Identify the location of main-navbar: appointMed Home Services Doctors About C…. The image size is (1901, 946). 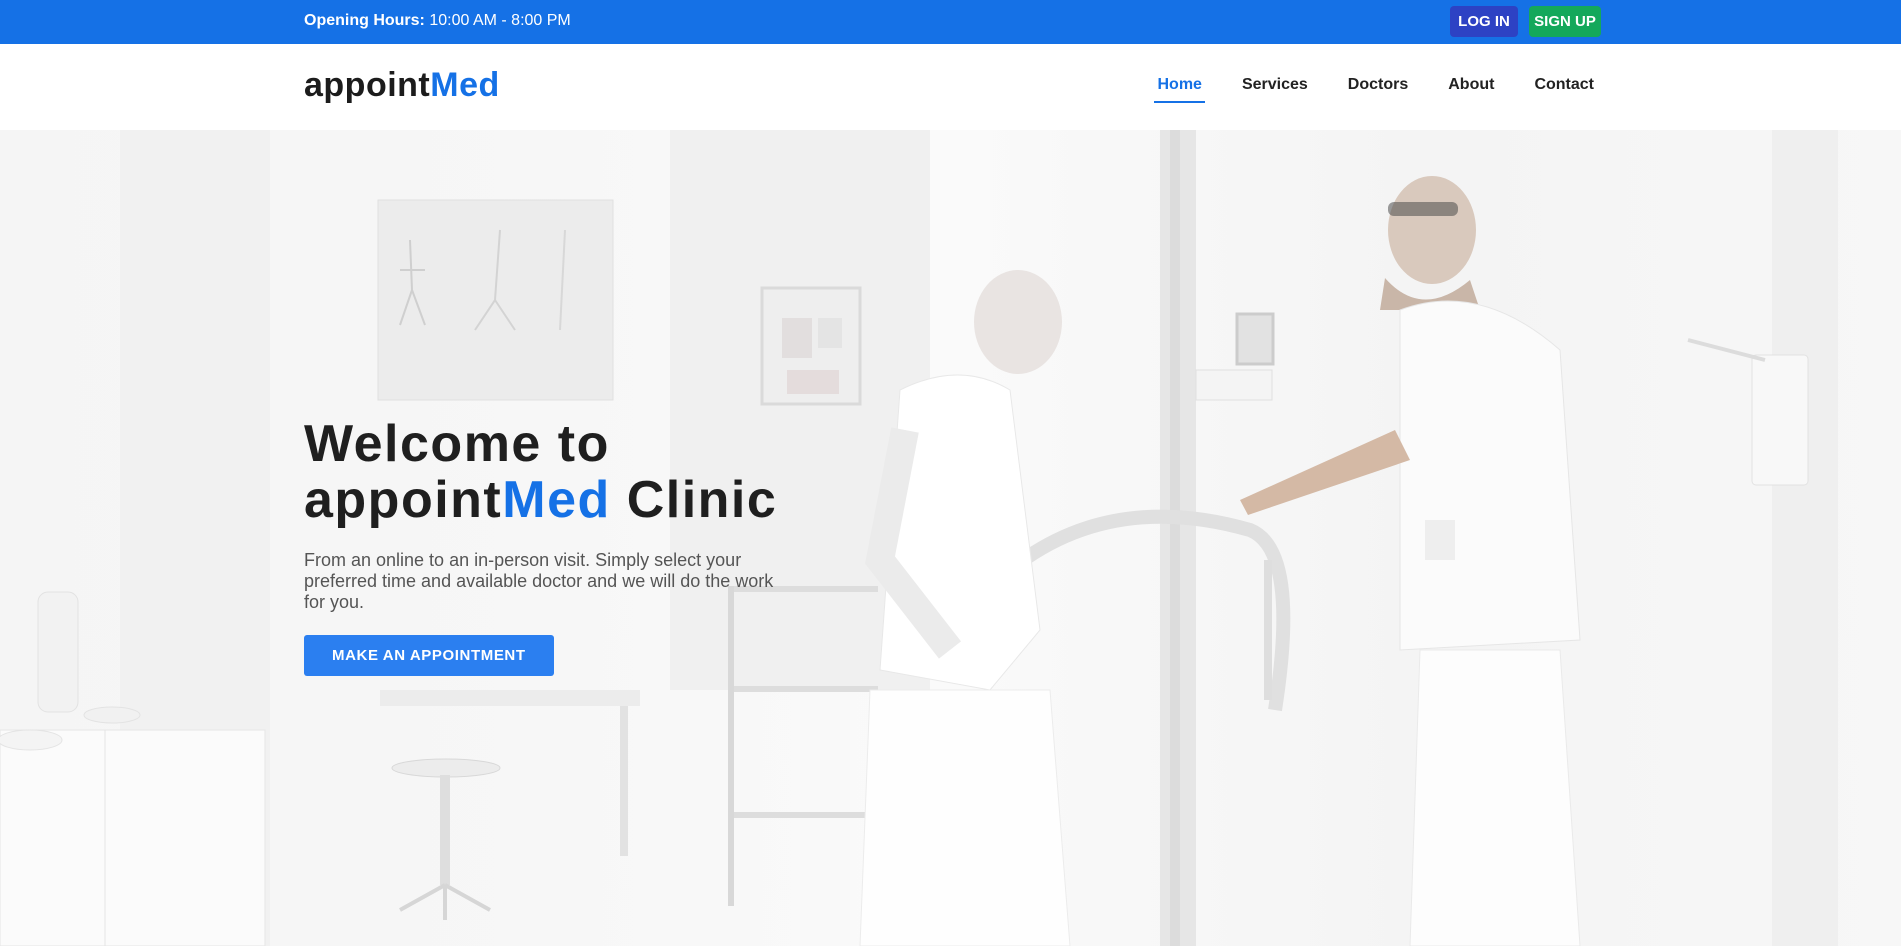
(950, 87).